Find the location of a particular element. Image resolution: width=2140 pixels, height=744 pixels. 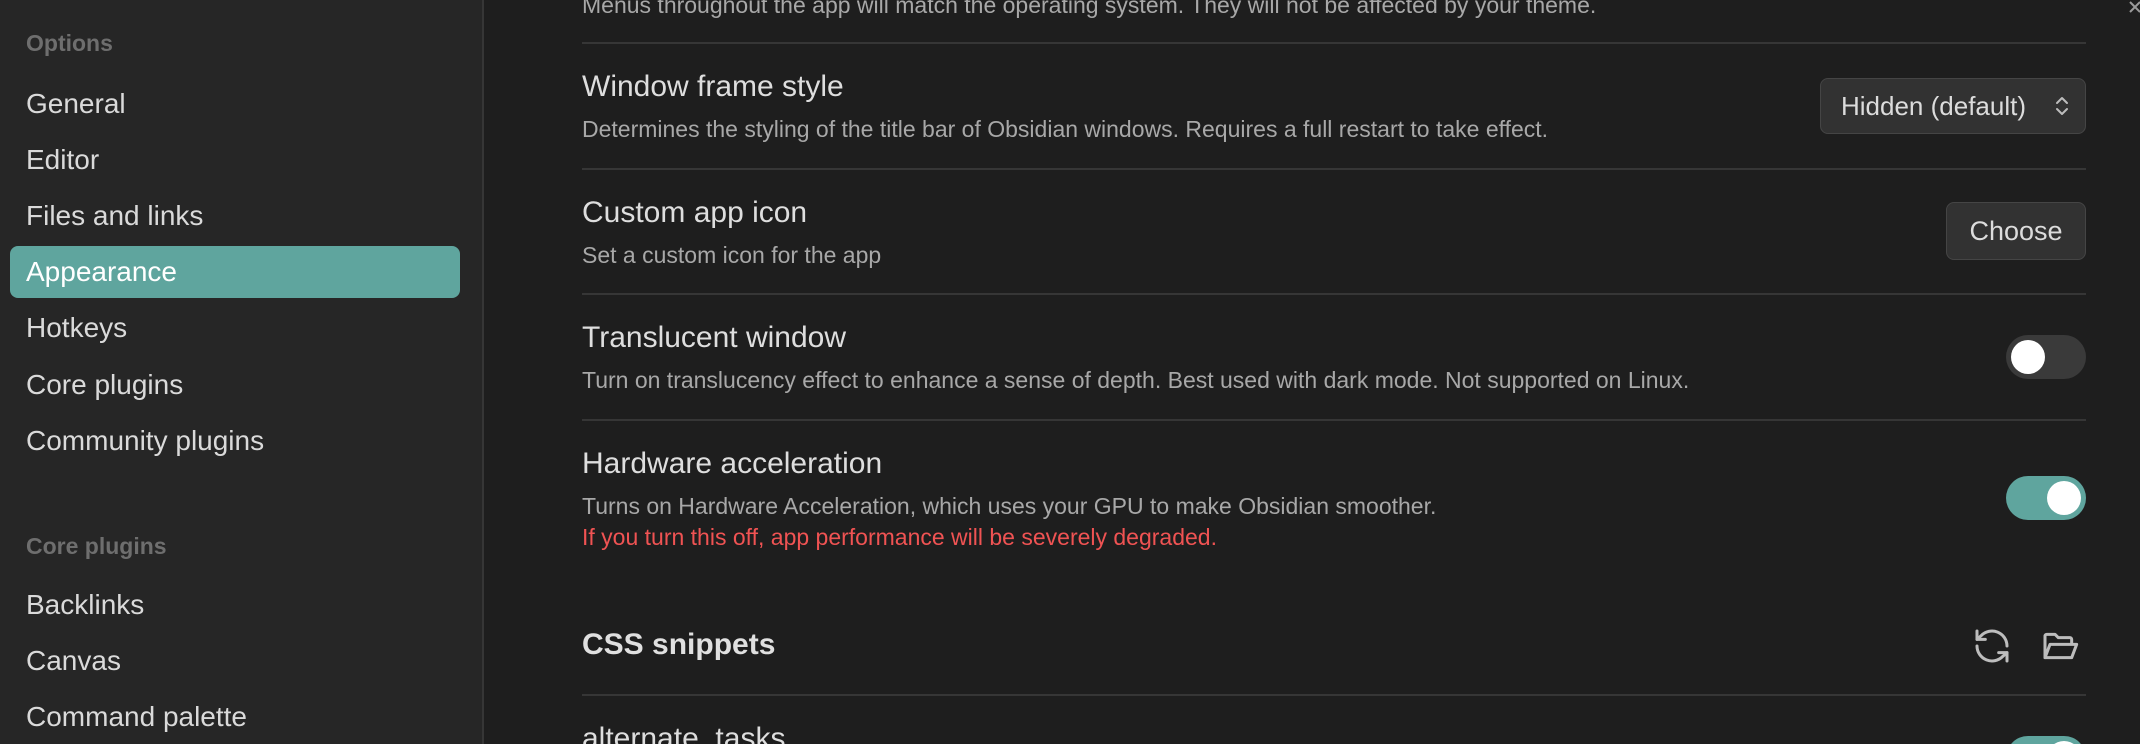

sidebar-item-command-palette: Command palette is located at coordinates (235, 717).